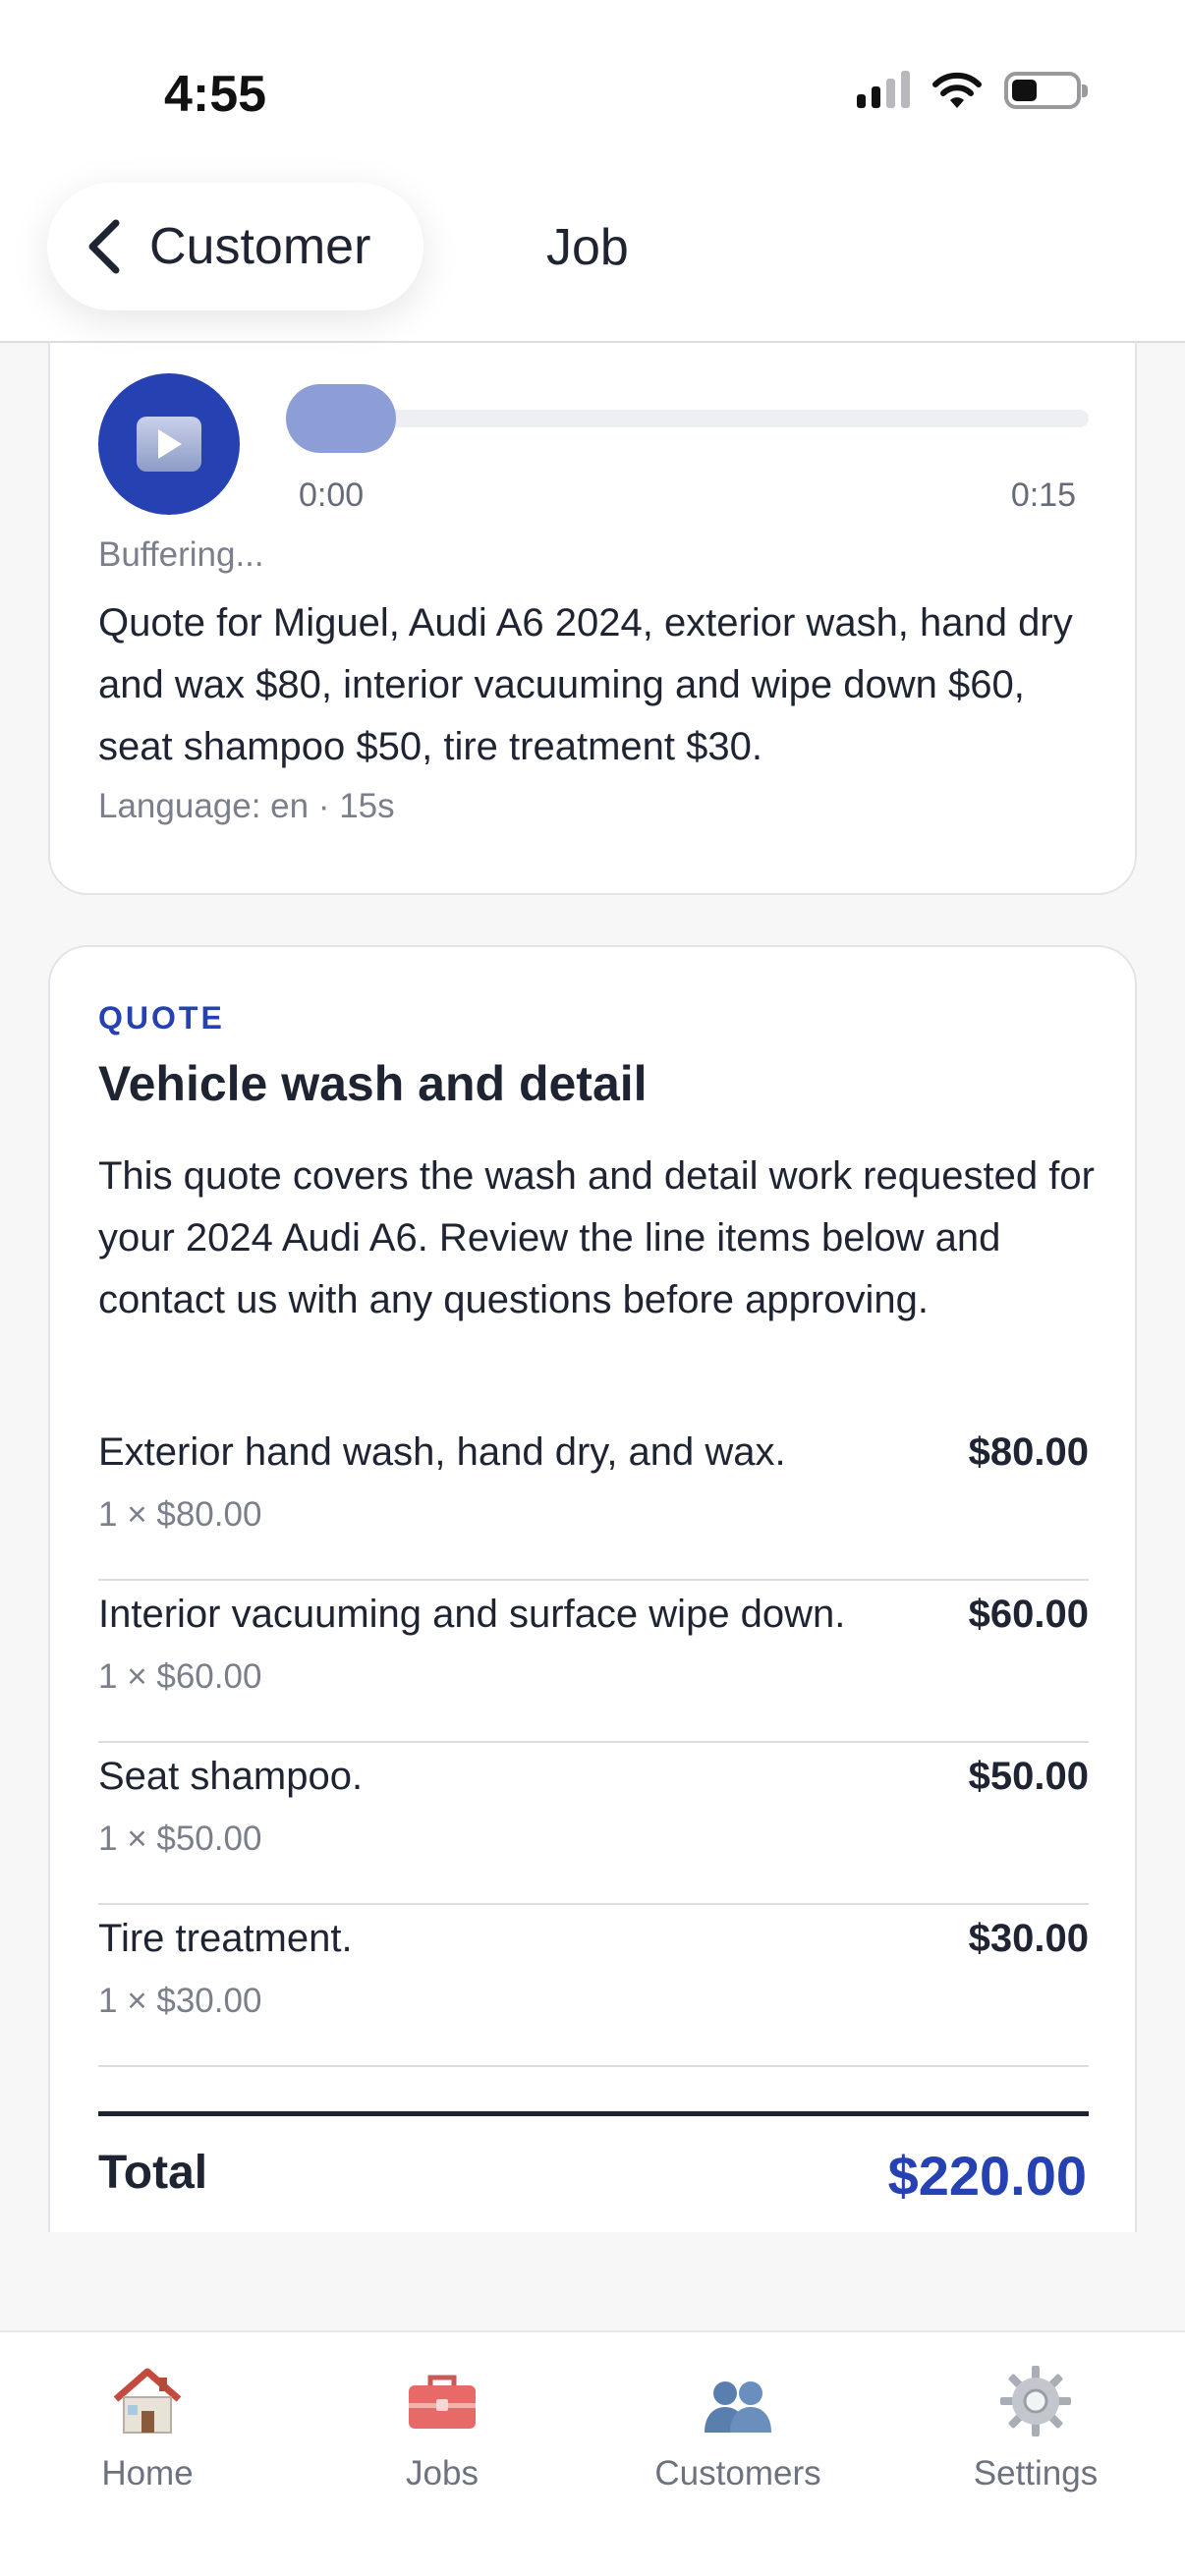 The height and width of the screenshot is (2576, 1185). Describe the element at coordinates (1036, 2473) in the screenshot. I see `tab-label: Settings` at that location.